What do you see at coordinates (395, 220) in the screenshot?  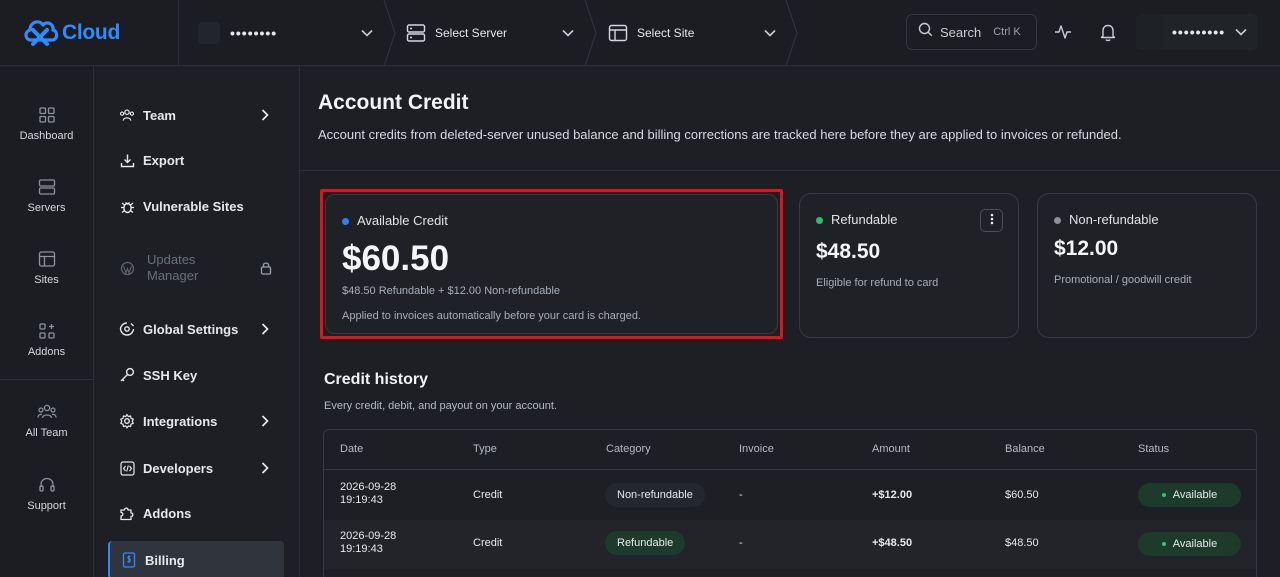 I see `card-label: Available Credit` at bounding box center [395, 220].